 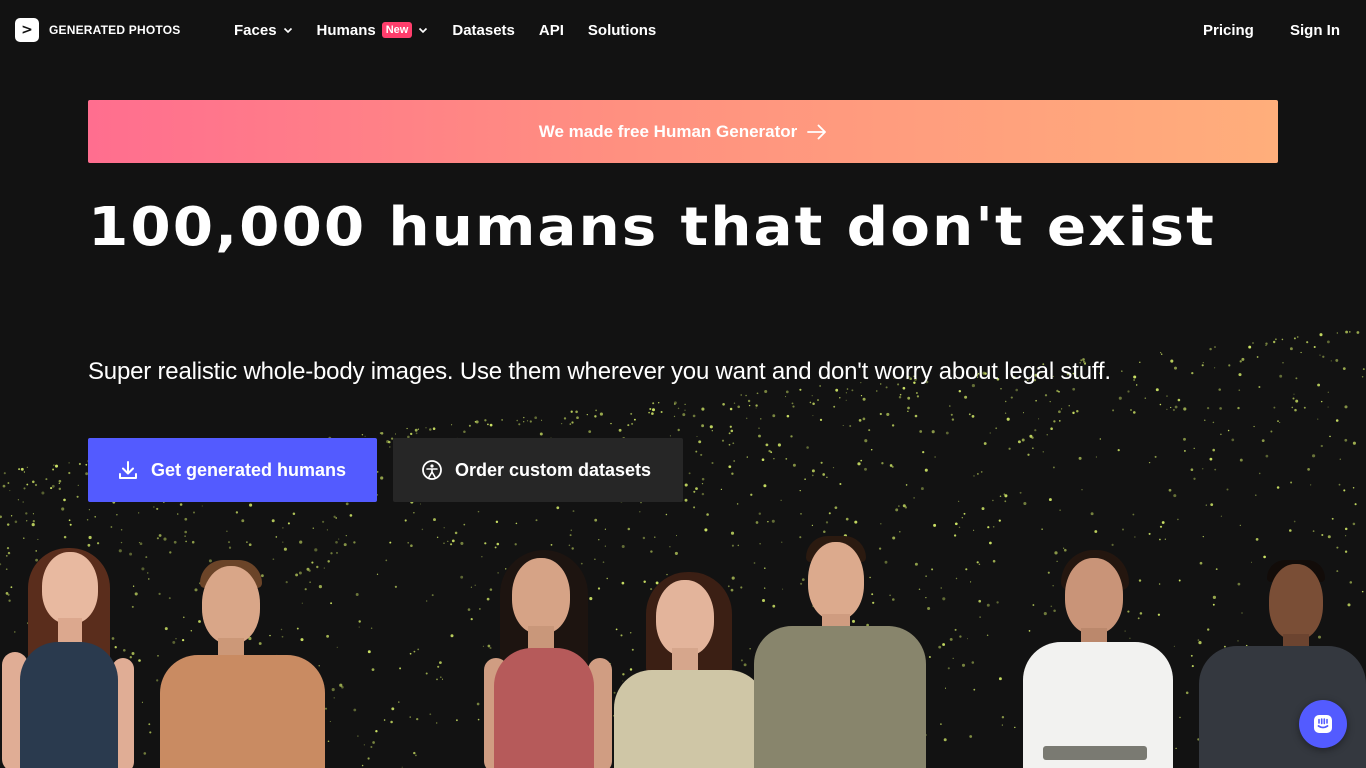 I want to click on signin-link: Sign In, so click(x=1315, y=30).